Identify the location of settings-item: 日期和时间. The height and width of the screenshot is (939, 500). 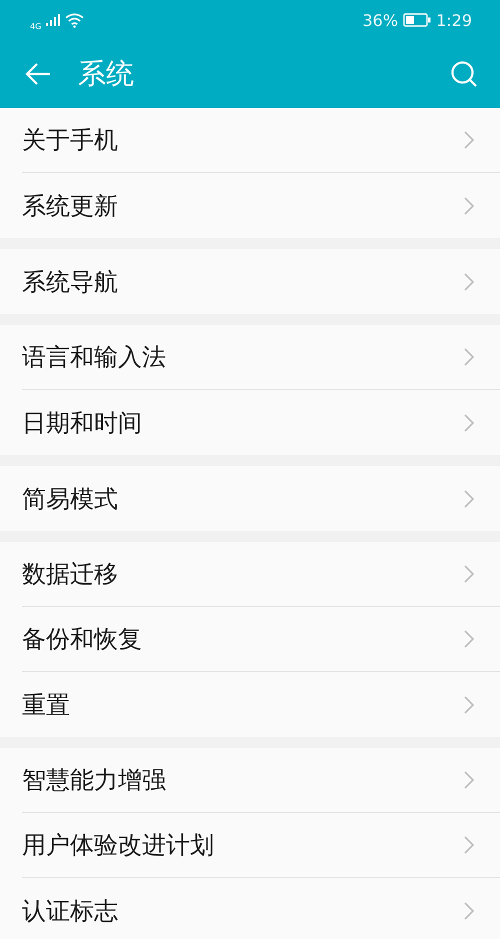
(261, 422).